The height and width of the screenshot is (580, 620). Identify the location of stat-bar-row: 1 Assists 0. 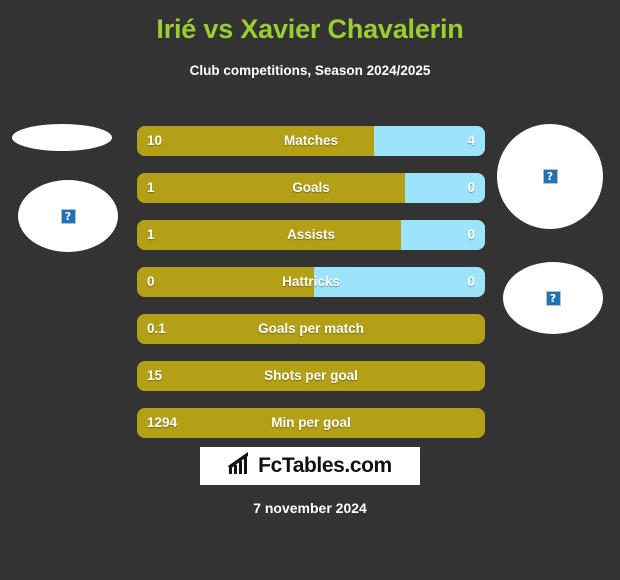
(311, 235).